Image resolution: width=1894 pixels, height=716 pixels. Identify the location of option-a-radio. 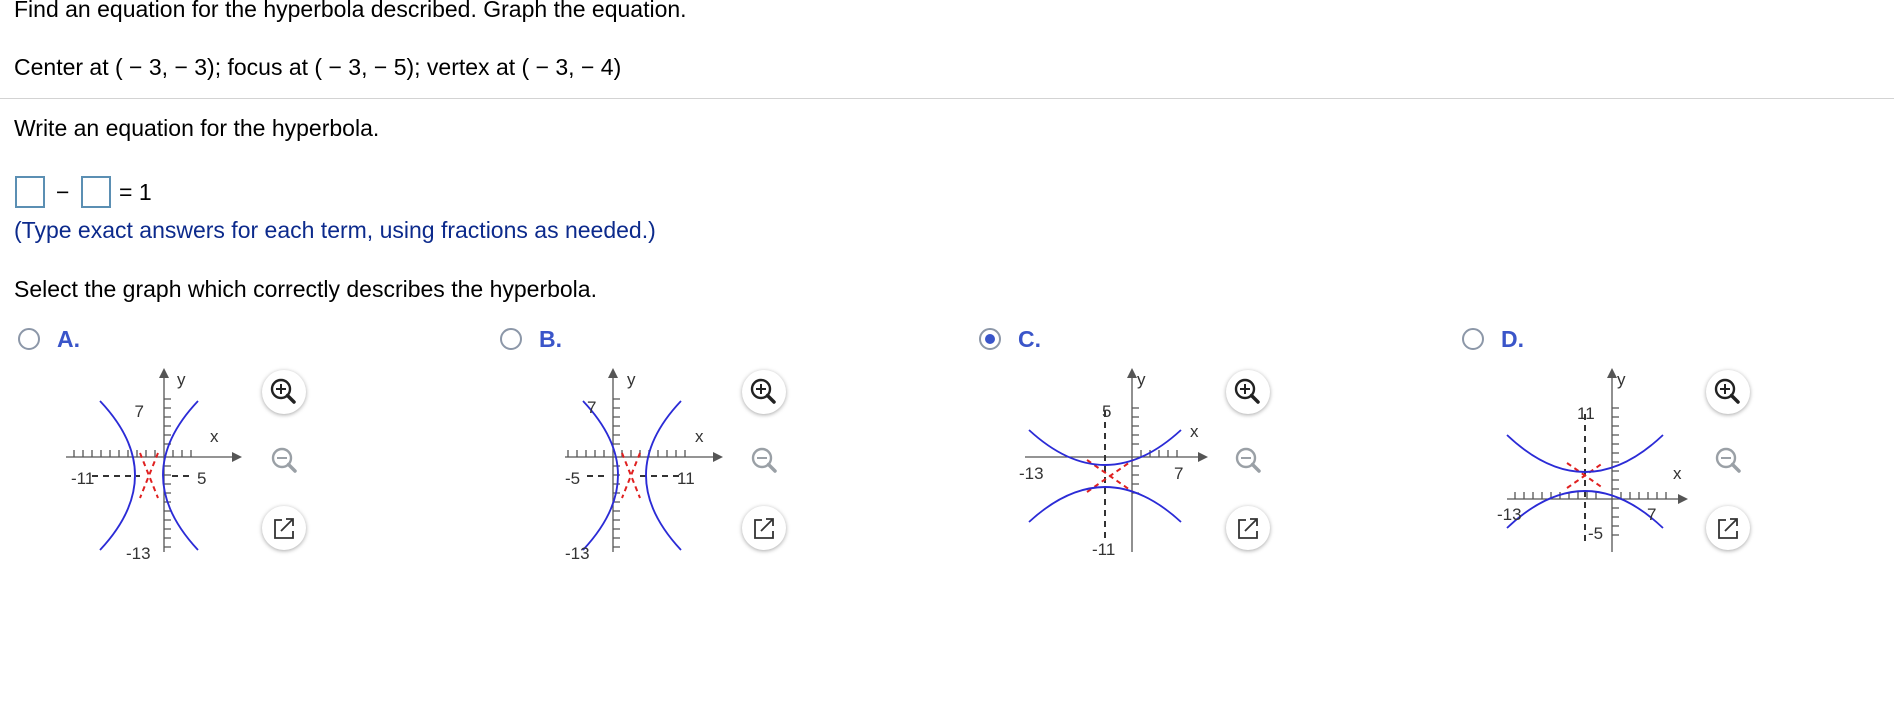
(29, 339).